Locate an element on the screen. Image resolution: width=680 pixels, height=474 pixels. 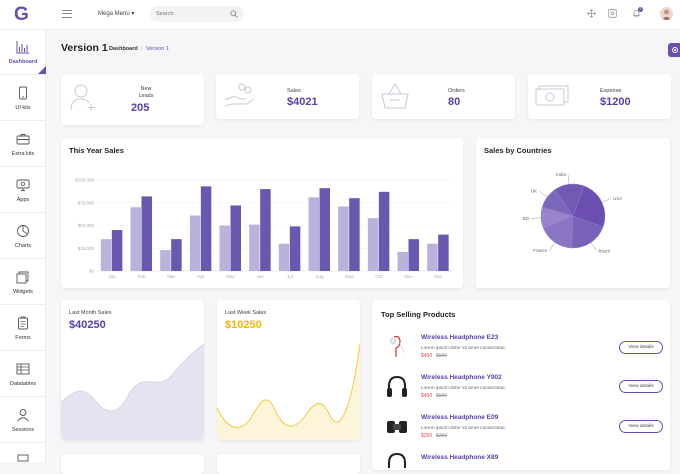
fullscreen-icon is located at coordinates (591, 13).